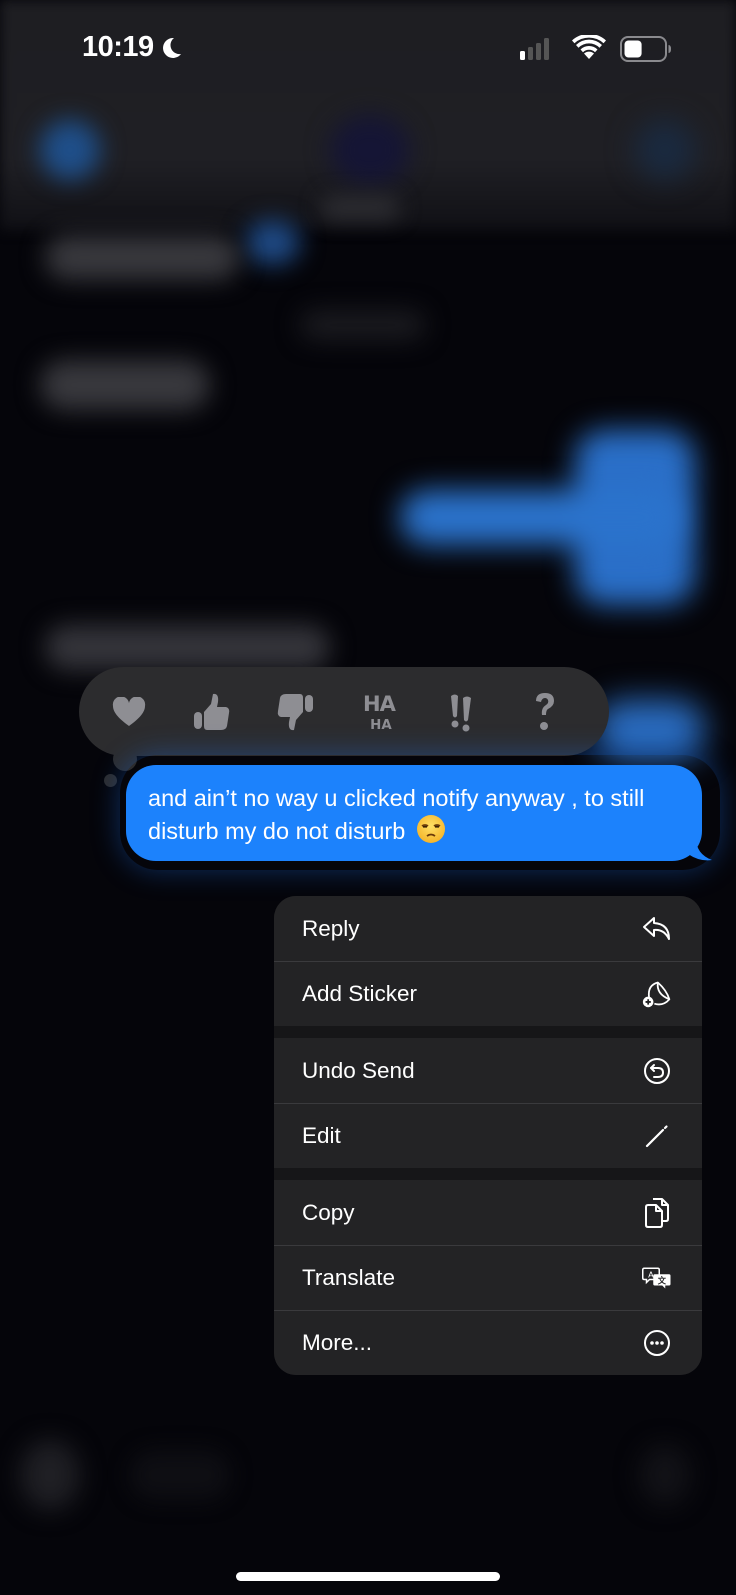 This screenshot has width=736, height=1595. I want to click on more-ellipsis-icon, so click(657, 1342).